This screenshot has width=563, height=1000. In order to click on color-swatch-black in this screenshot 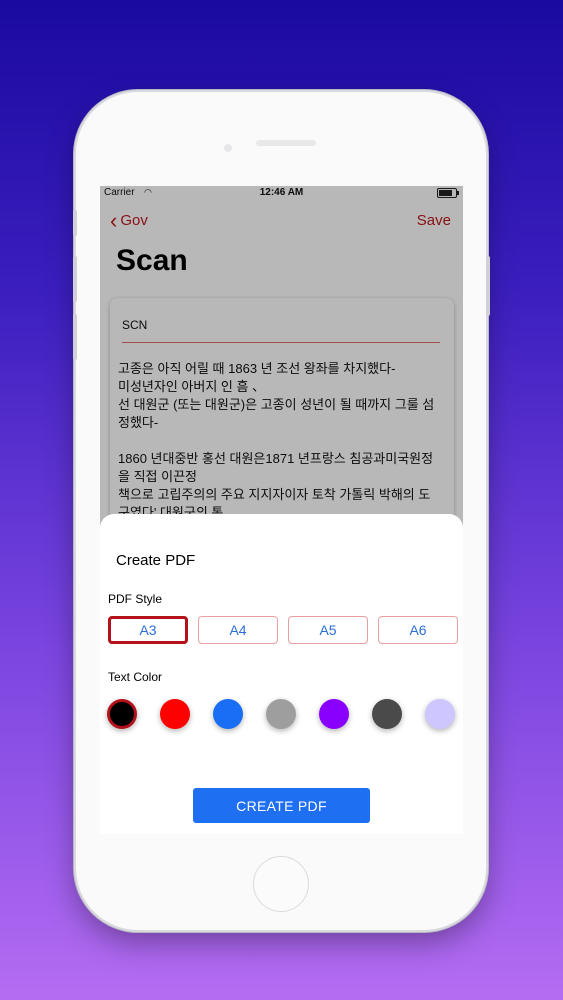, I will do `click(122, 714)`.